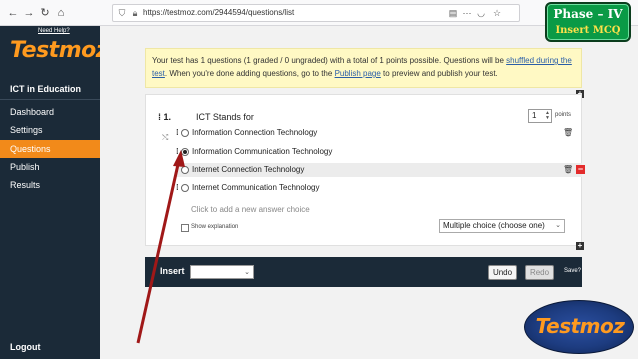 The height and width of the screenshot is (359, 638). Describe the element at coordinates (539, 272) in the screenshot. I see `redo-button: Redo` at that location.